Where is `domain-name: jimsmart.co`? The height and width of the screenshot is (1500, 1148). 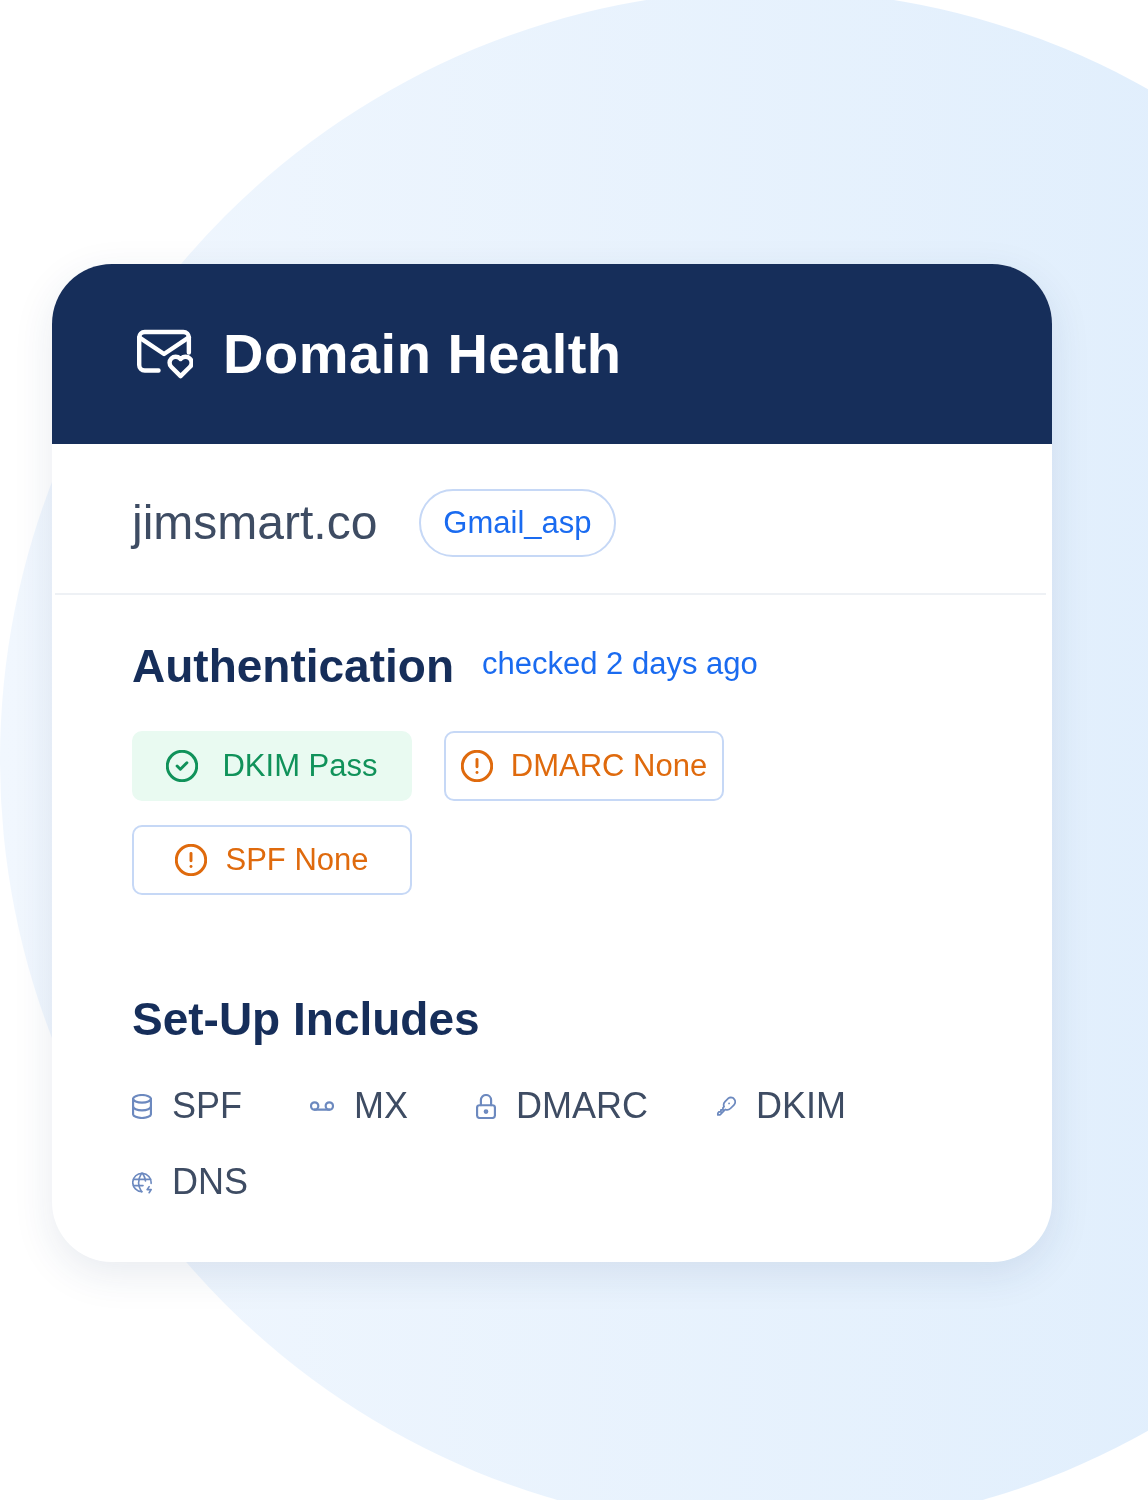 domain-name: jimsmart.co is located at coordinates (255, 523).